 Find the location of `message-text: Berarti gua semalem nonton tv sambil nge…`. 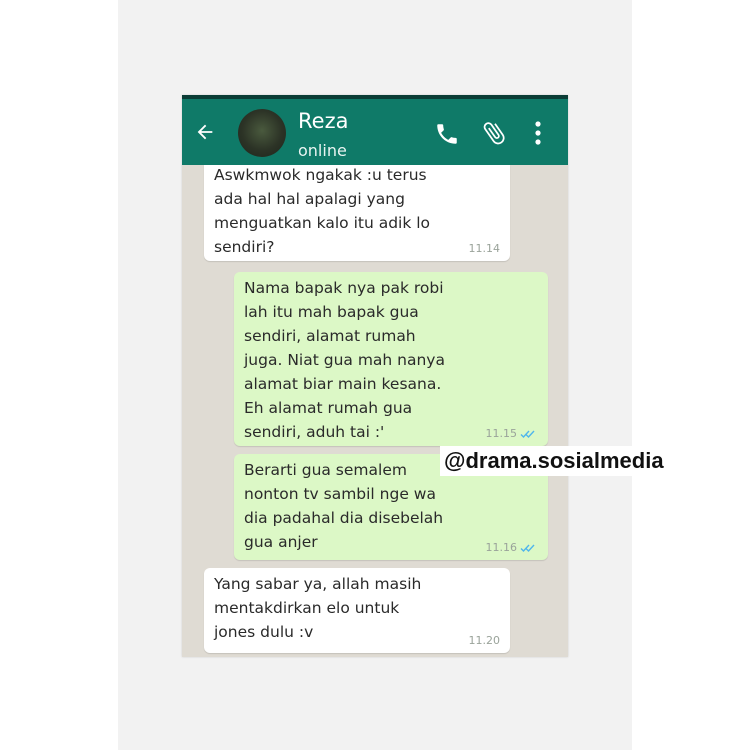

message-text: Berarti gua semalem nonton tv sambil nge… is located at coordinates (344, 506).